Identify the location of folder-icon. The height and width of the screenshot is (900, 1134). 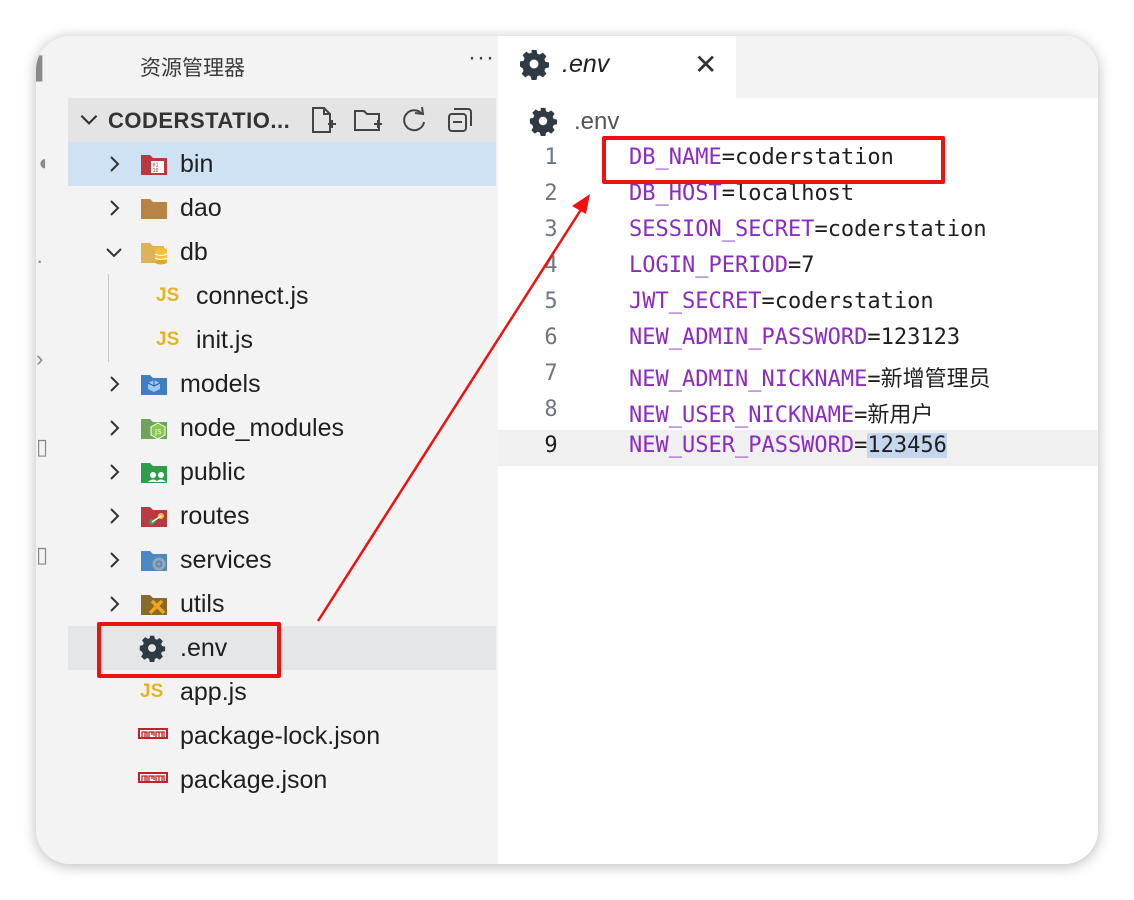
(154, 209).